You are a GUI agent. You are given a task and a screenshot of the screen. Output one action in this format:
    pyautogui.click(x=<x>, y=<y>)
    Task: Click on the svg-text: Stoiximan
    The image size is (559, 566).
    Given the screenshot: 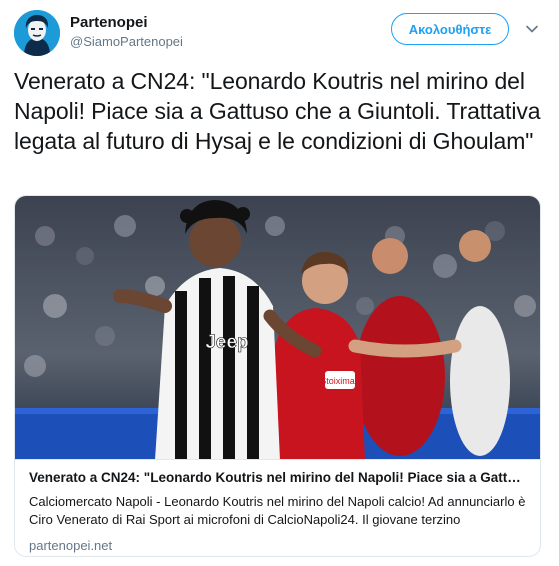 What is the action you would take?
    pyautogui.click(x=340, y=381)
    